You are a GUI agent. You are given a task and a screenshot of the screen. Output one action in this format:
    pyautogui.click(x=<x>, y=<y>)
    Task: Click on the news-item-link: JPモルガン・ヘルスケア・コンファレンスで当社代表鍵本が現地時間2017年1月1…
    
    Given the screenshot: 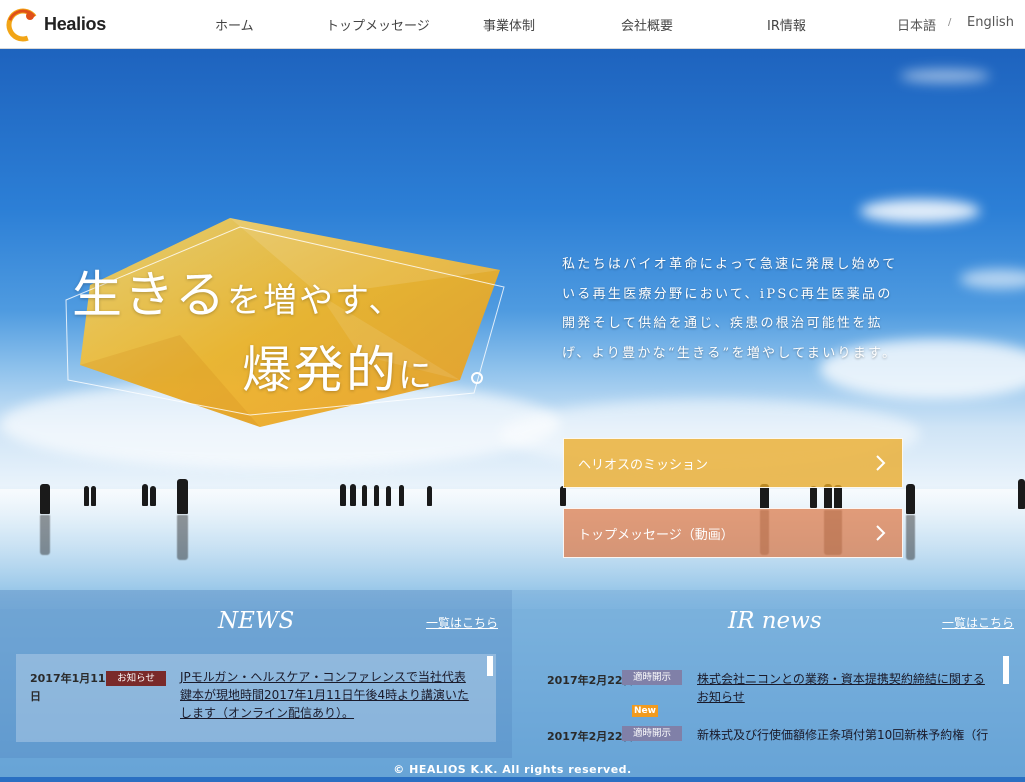 What is the action you would take?
    pyautogui.click(x=325, y=695)
    